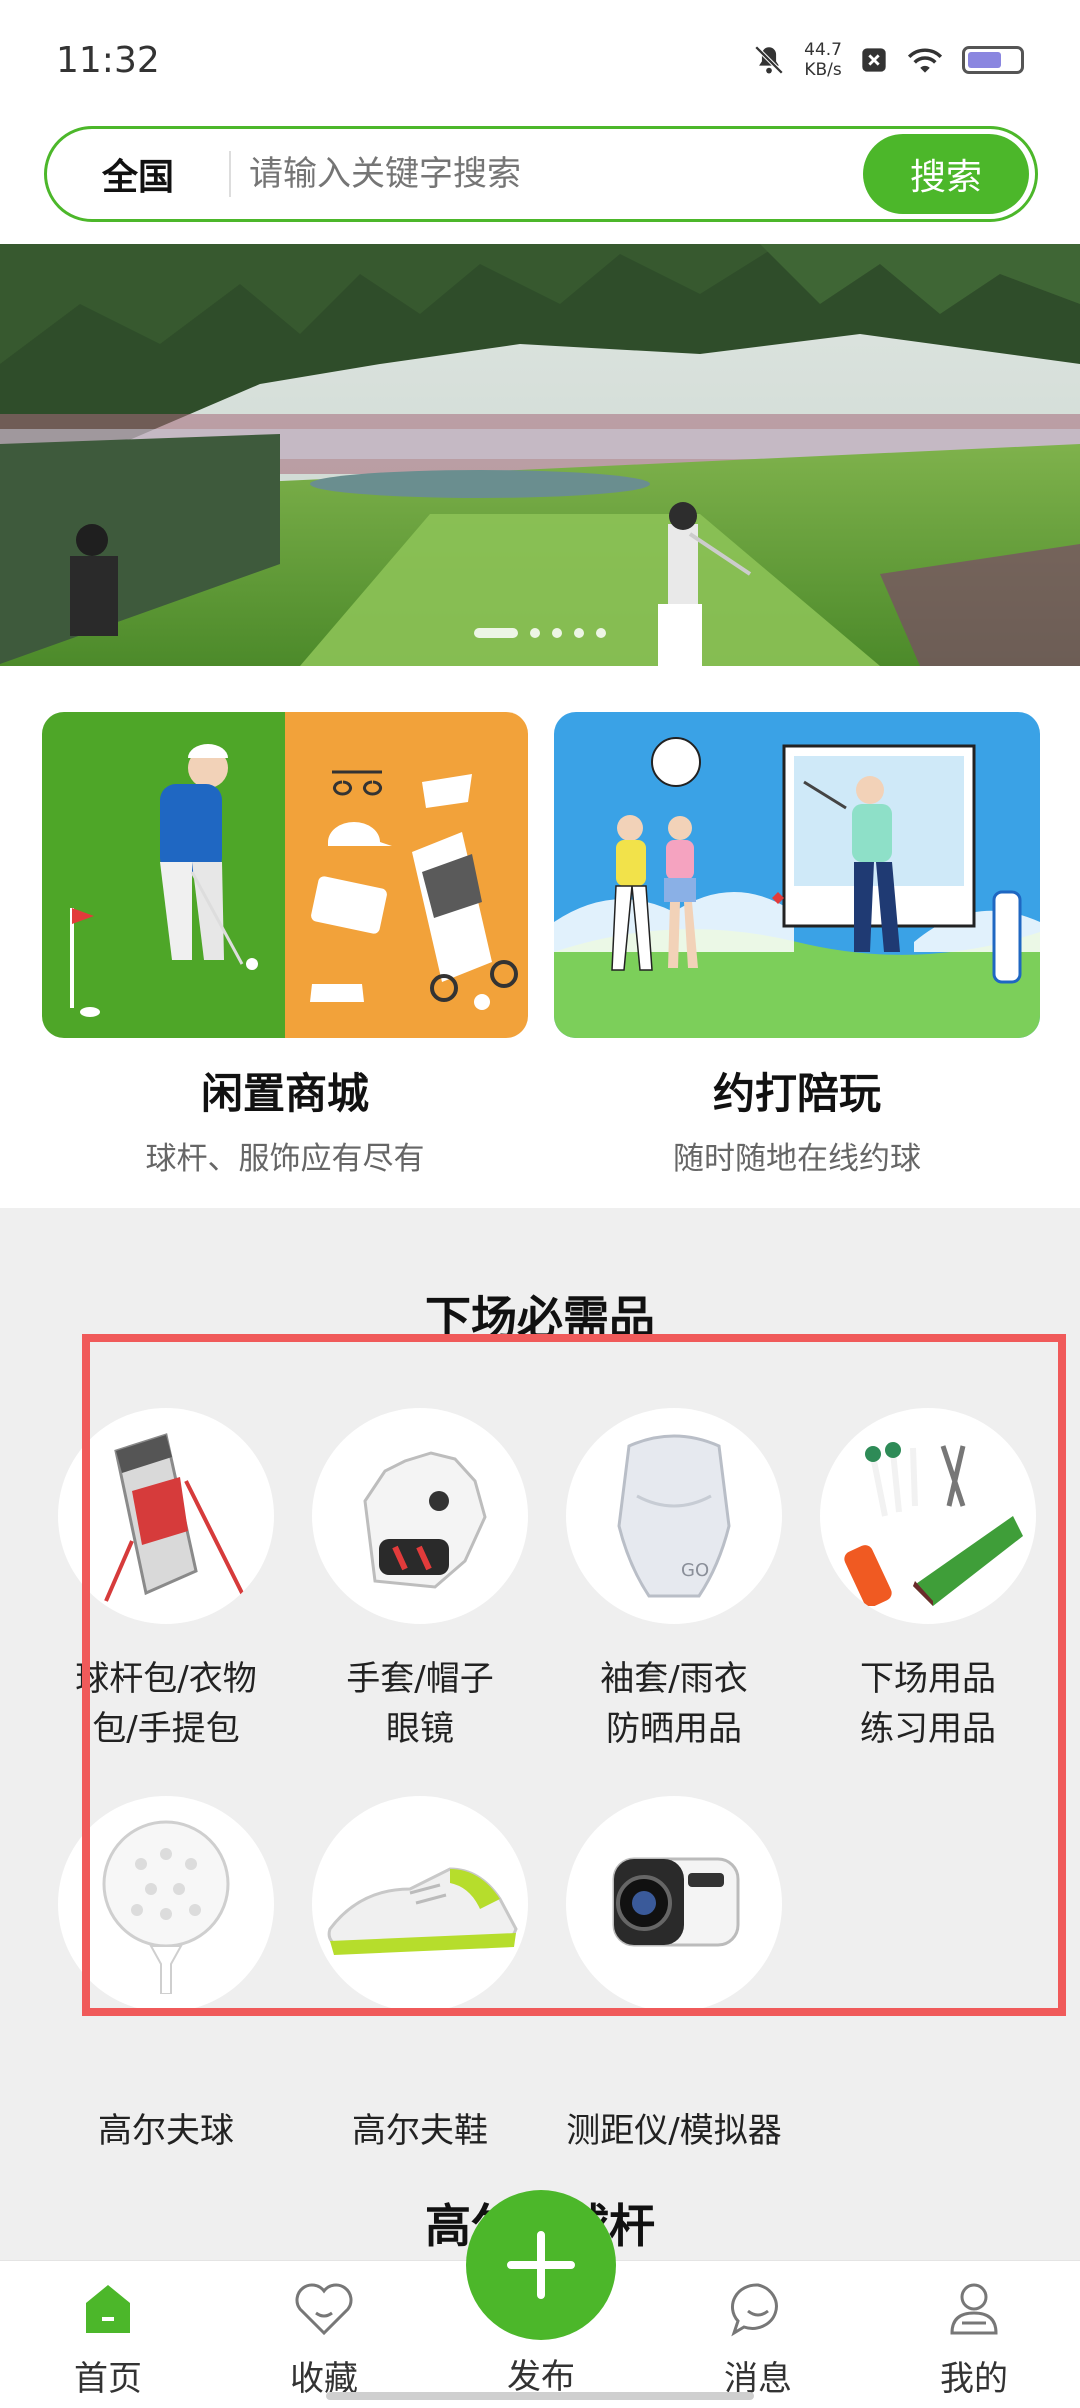  What do you see at coordinates (674, 2131) in the screenshot?
I see `category-label: 测距仪/模拟器` at bounding box center [674, 2131].